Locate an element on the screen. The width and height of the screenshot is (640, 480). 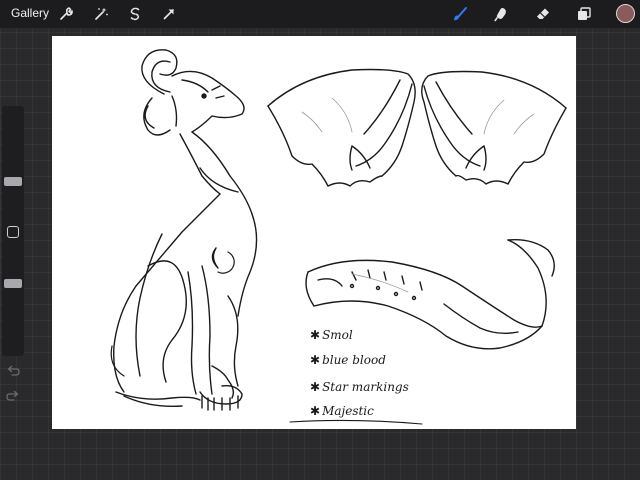
note-item: ✱ blue blood is located at coordinates (348, 360).